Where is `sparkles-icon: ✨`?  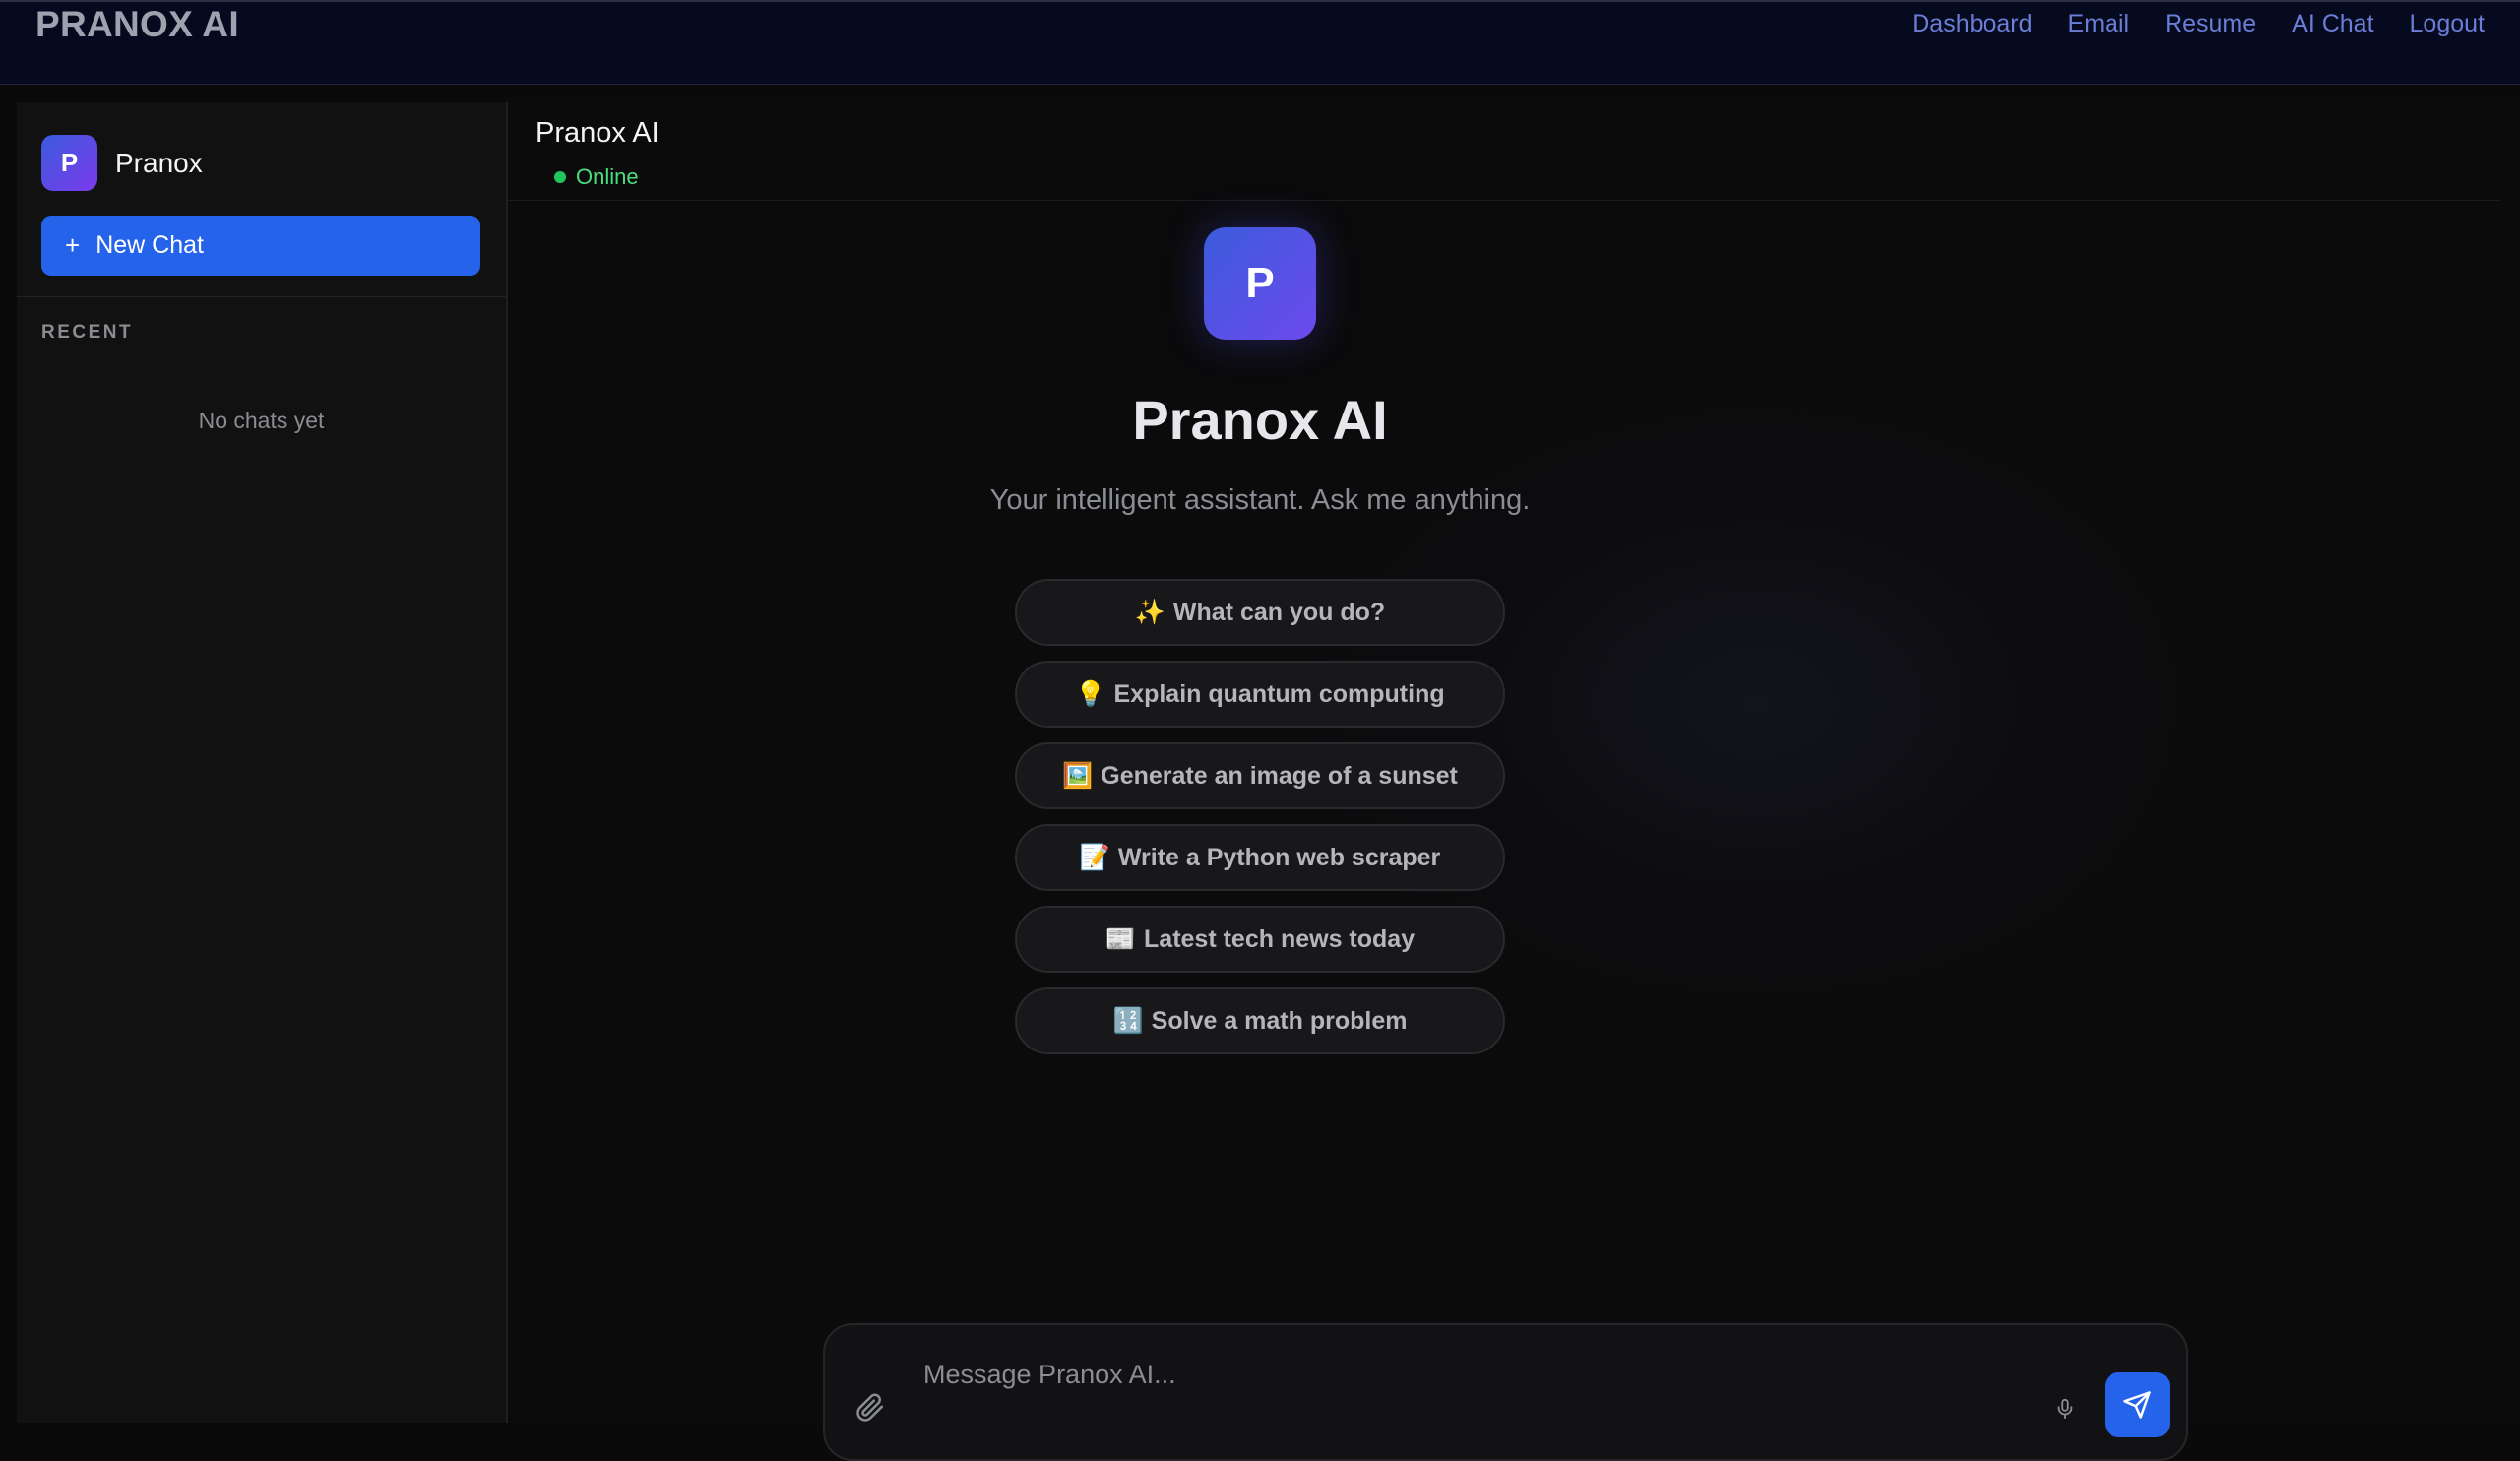
sparkles-icon: ✨ is located at coordinates (1150, 612).